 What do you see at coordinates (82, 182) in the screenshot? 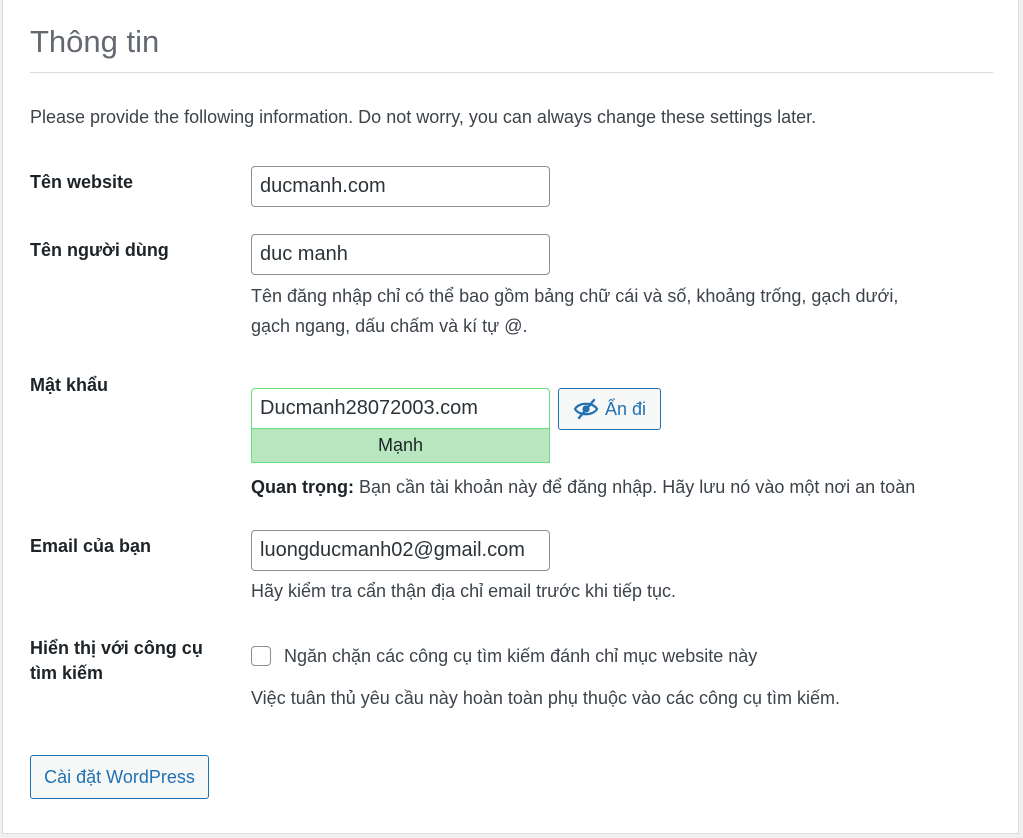
I see `site-name-label: Tên website` at bounding box center [82, 182].